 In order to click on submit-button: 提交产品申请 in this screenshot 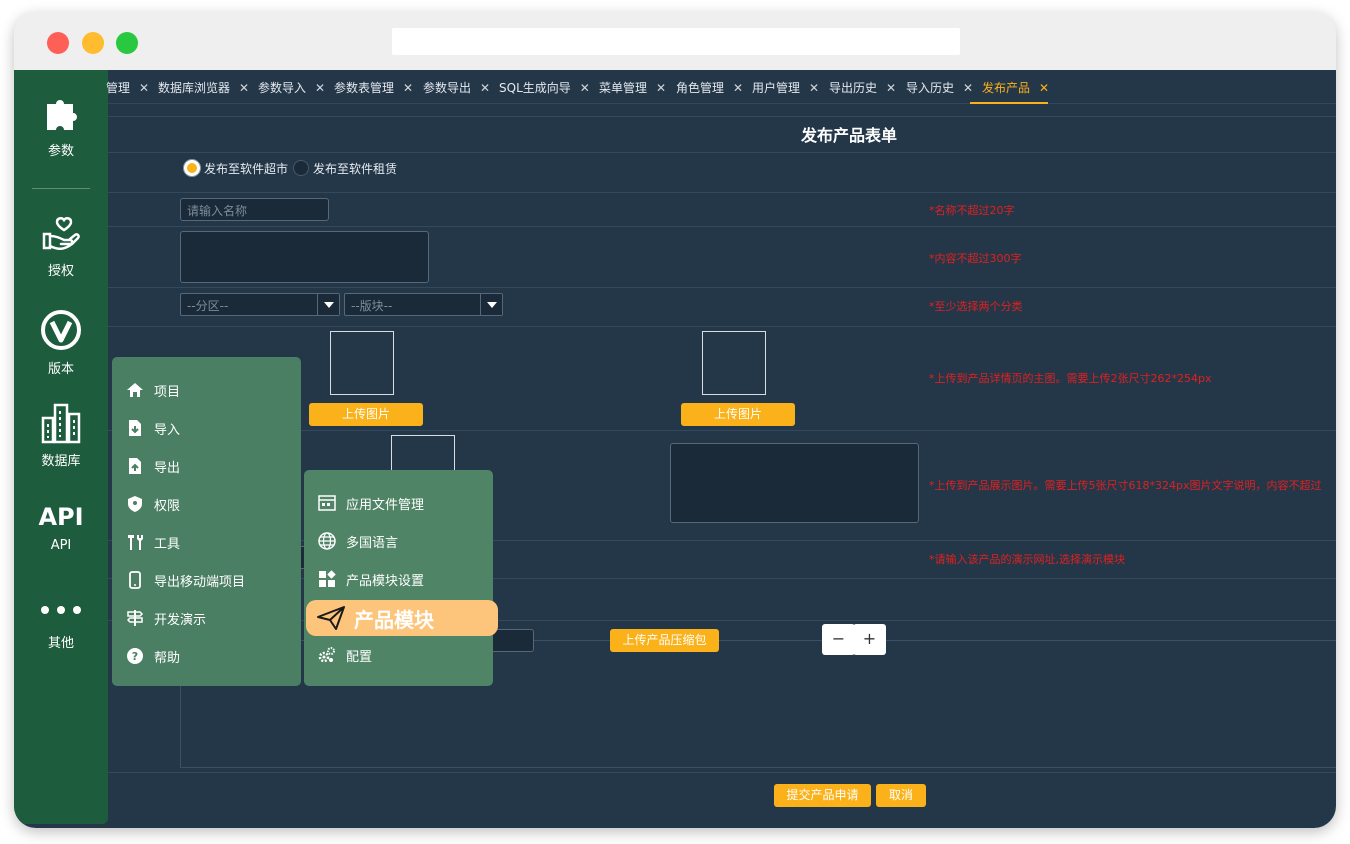, I will do `click(822, 795)`.